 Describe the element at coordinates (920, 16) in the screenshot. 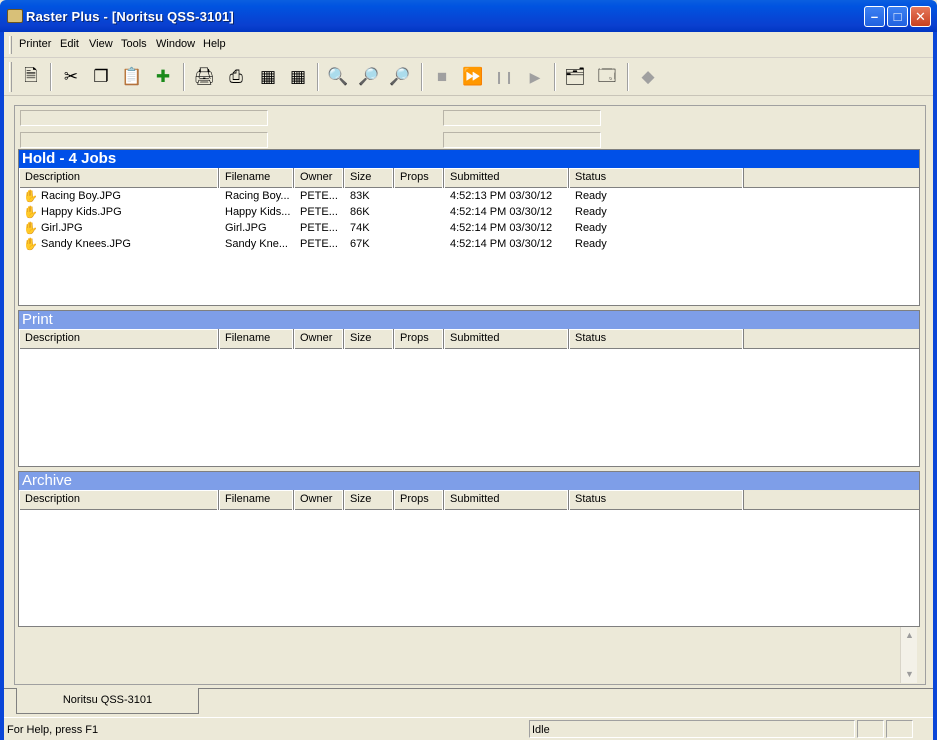

I see `close-button: ✕` at that location.